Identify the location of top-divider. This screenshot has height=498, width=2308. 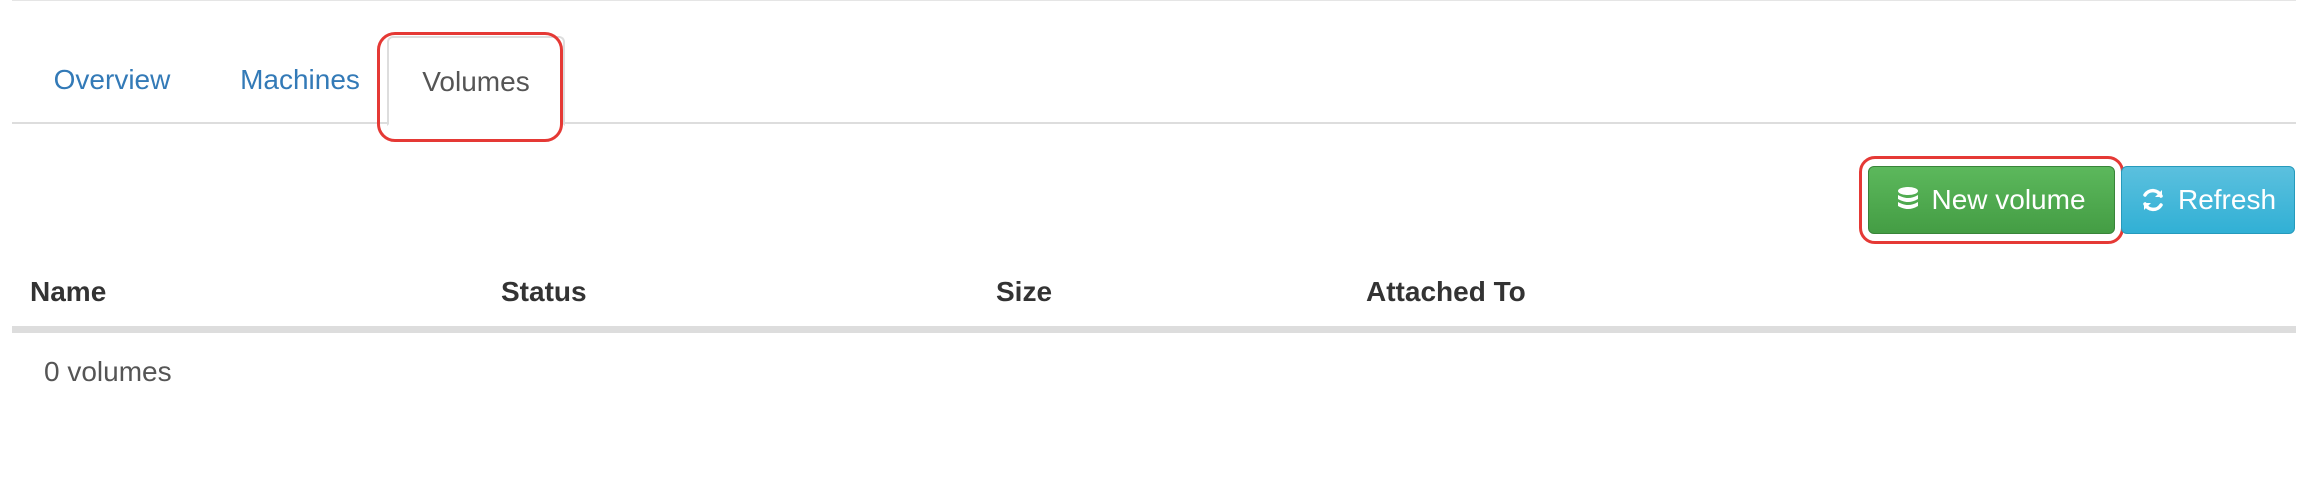
(1154, 0).